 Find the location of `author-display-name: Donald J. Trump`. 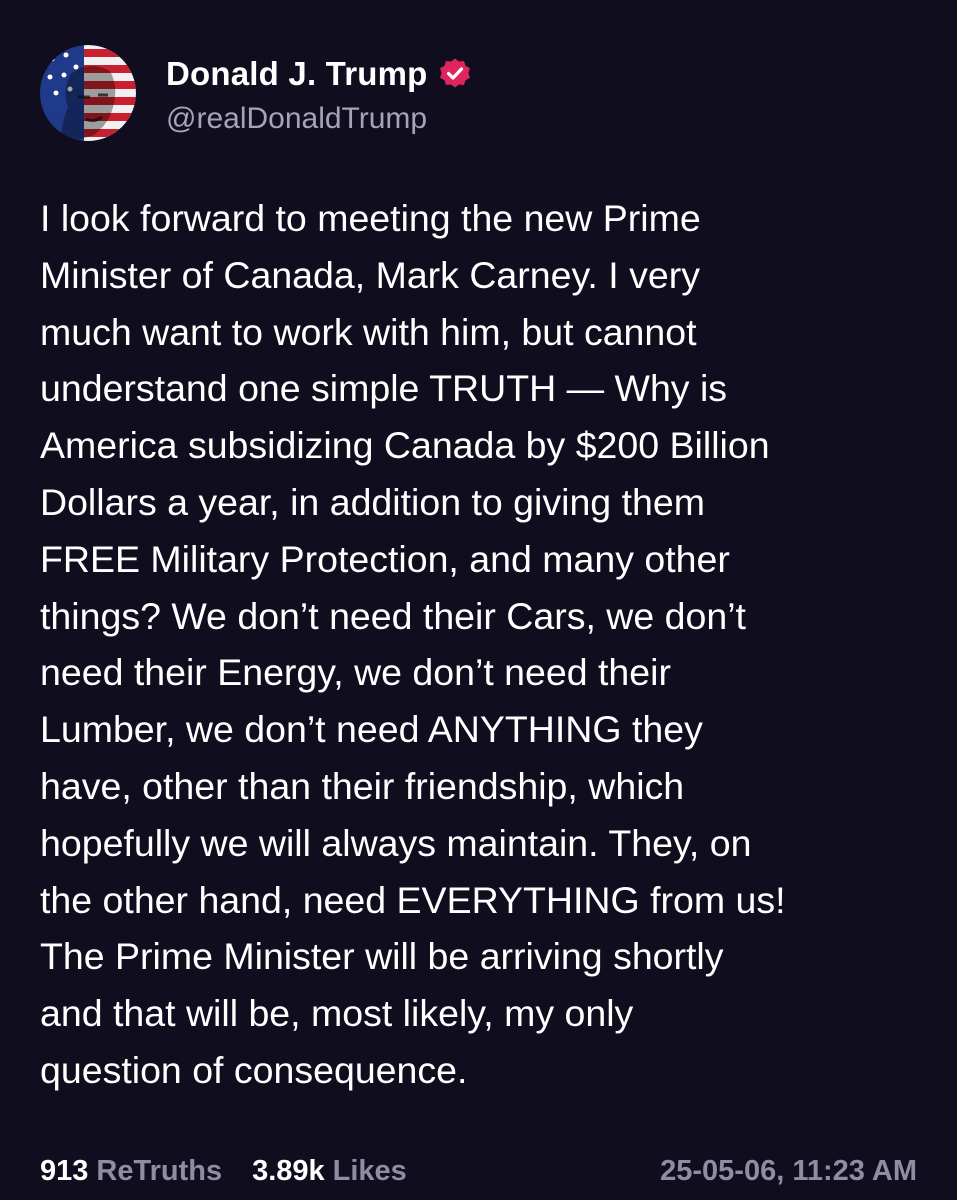

author-display-name: Donald J. Trump is located at coordinates (297, 74).